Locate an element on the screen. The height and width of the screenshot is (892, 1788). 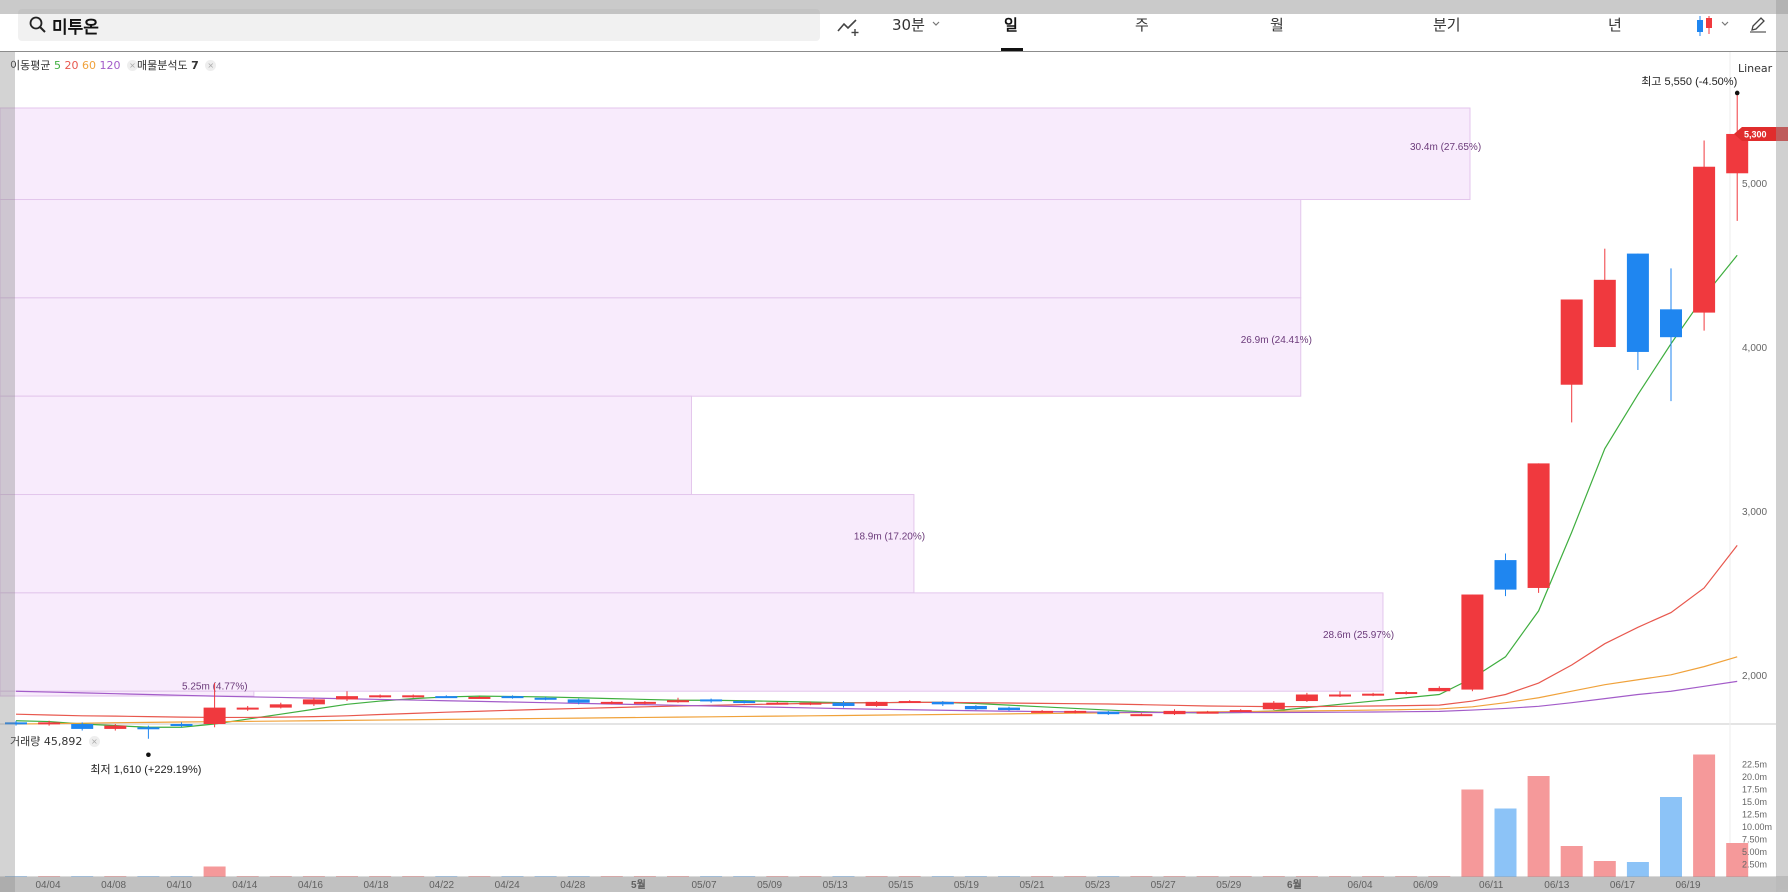
low-annotation: 최저 1,610 (+229.19%) is located at coordinates (145, 769).